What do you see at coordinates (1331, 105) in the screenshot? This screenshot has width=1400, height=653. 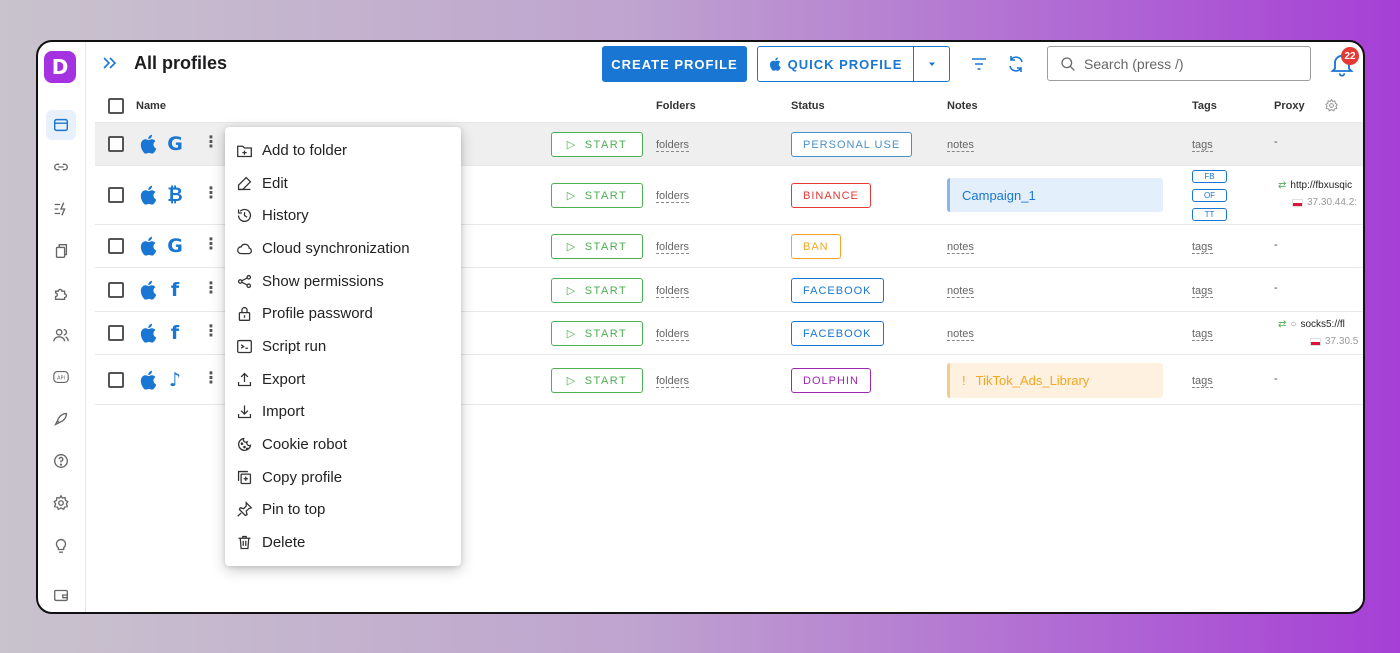 I see `column-settings-icon` at bounding box center [1331, 105].